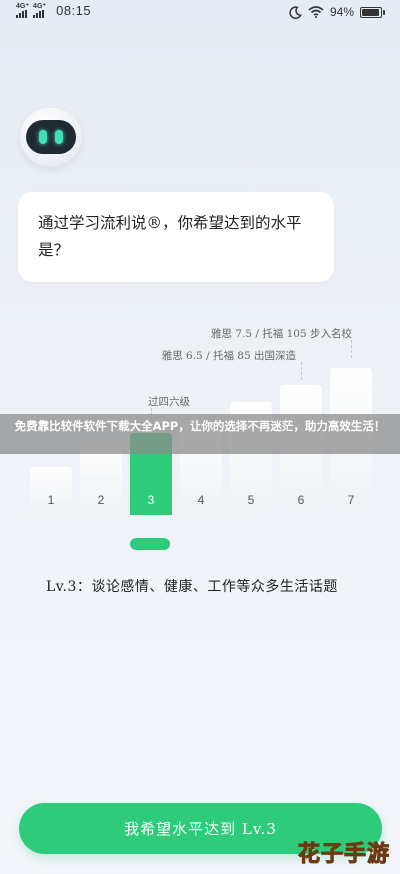  What do you see at coordinates (74, 10) in the screenshot?
I see `status-time: 08:15` at bounding box center [74, 10].